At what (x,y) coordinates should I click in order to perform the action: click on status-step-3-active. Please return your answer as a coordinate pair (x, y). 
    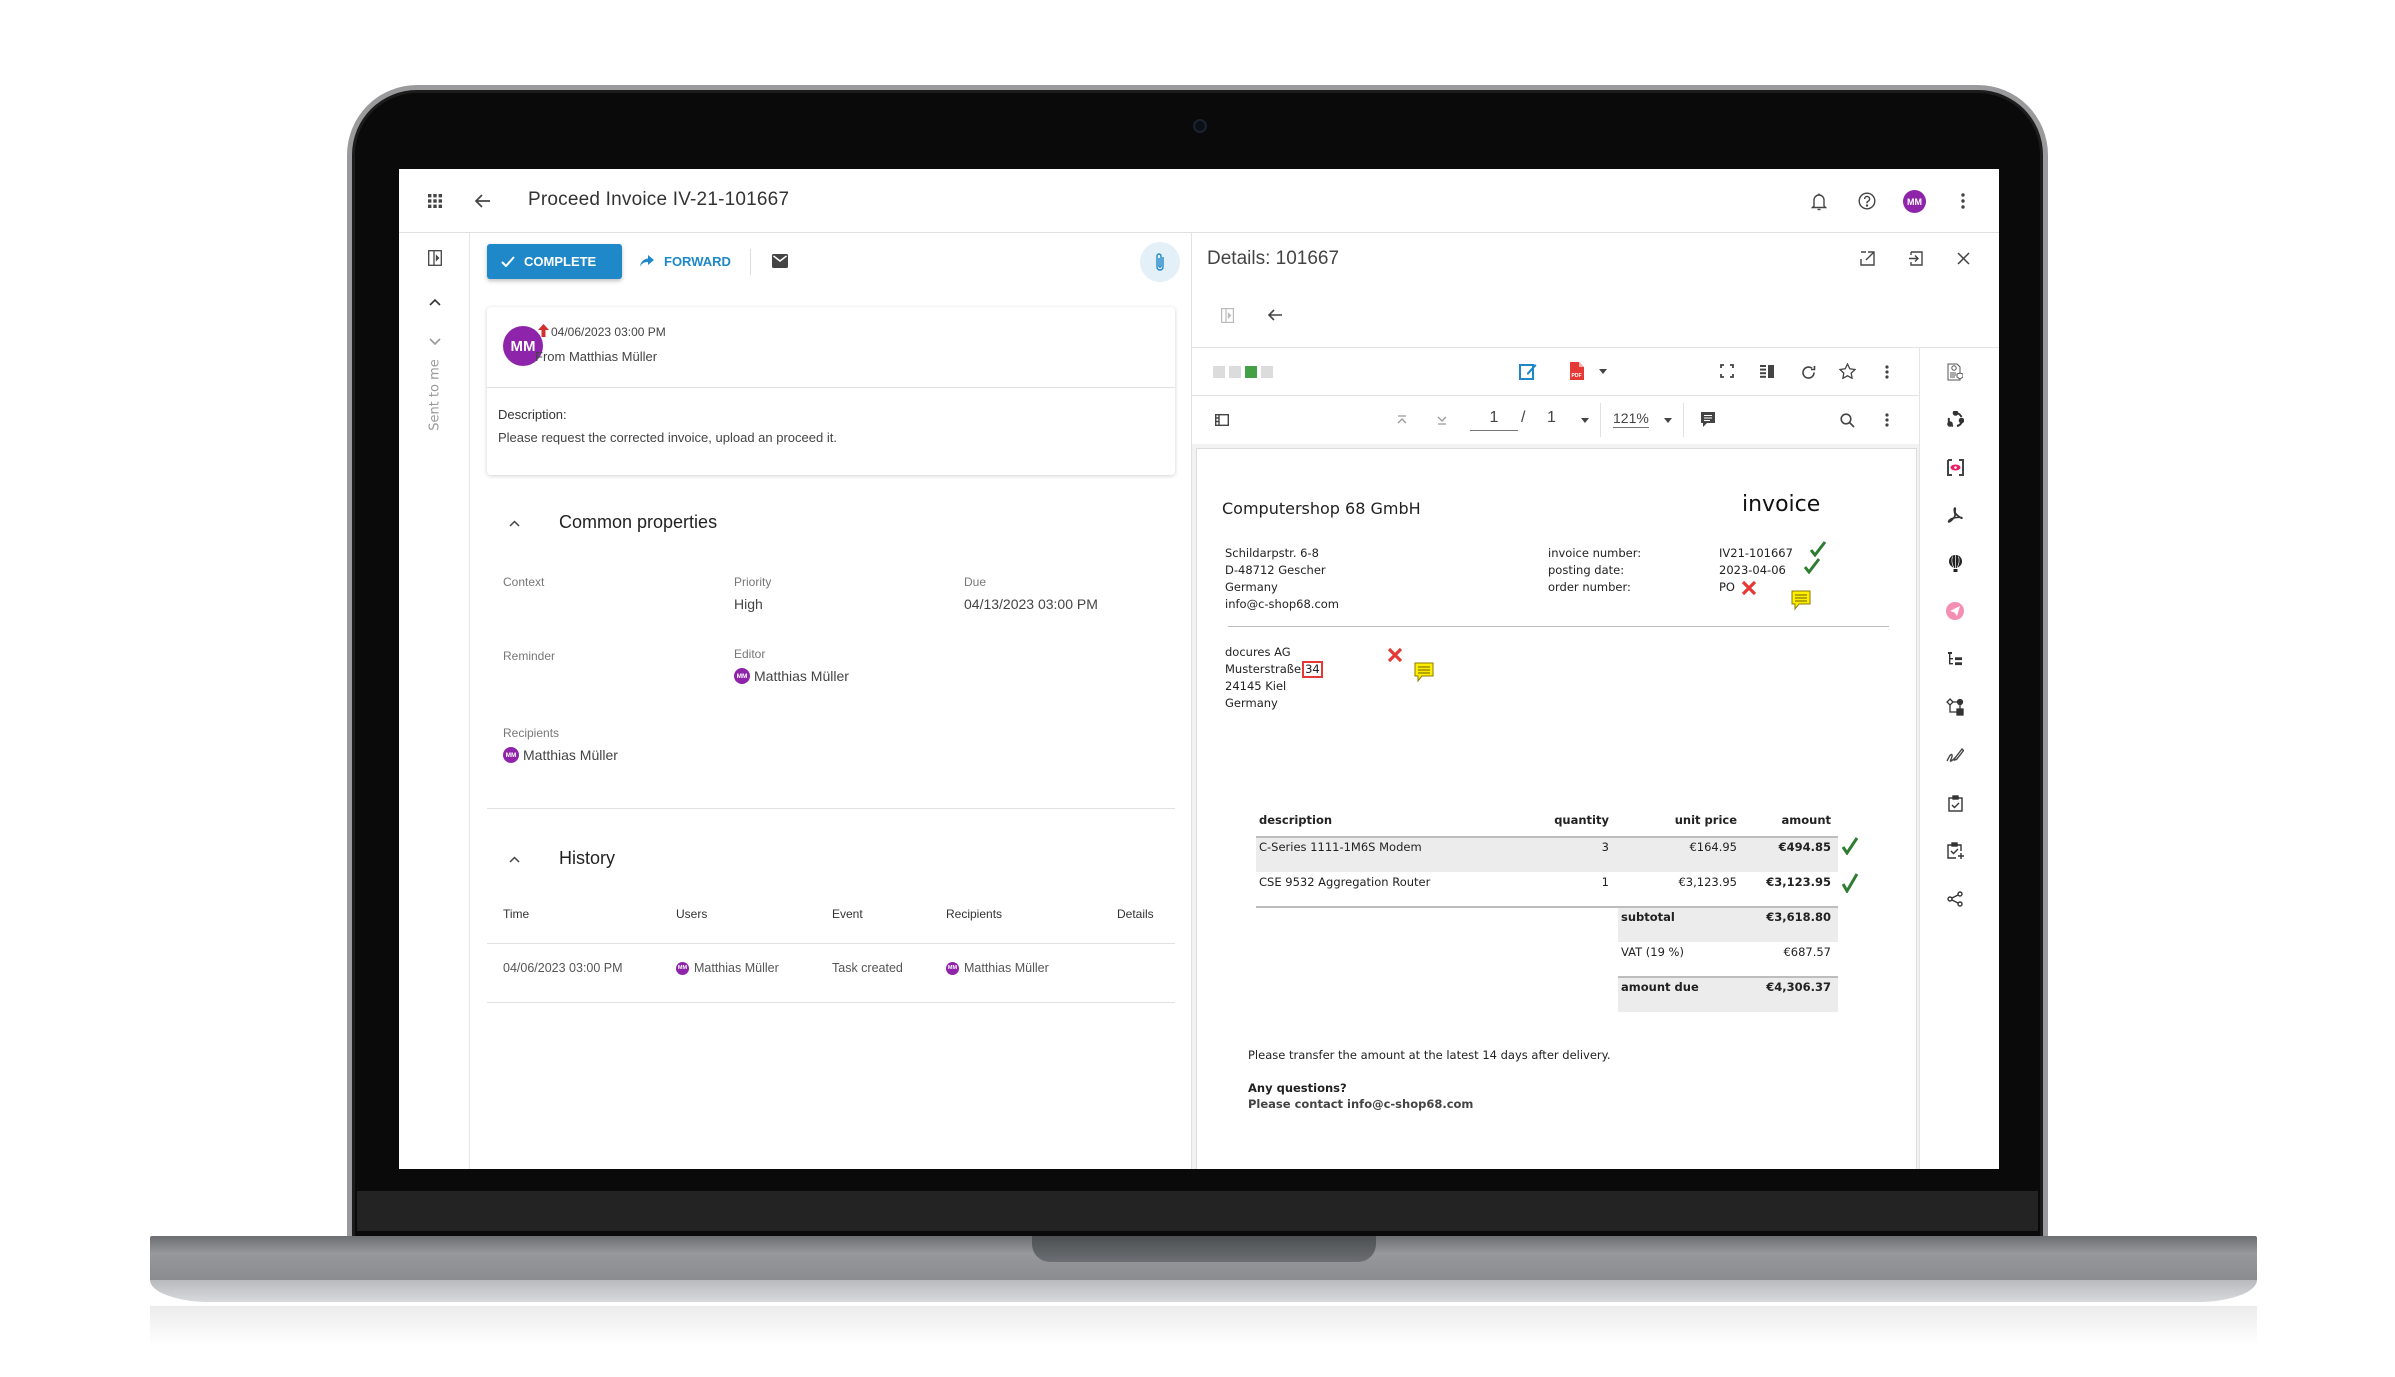
    Looking at the image, I should click on (1251, 372).